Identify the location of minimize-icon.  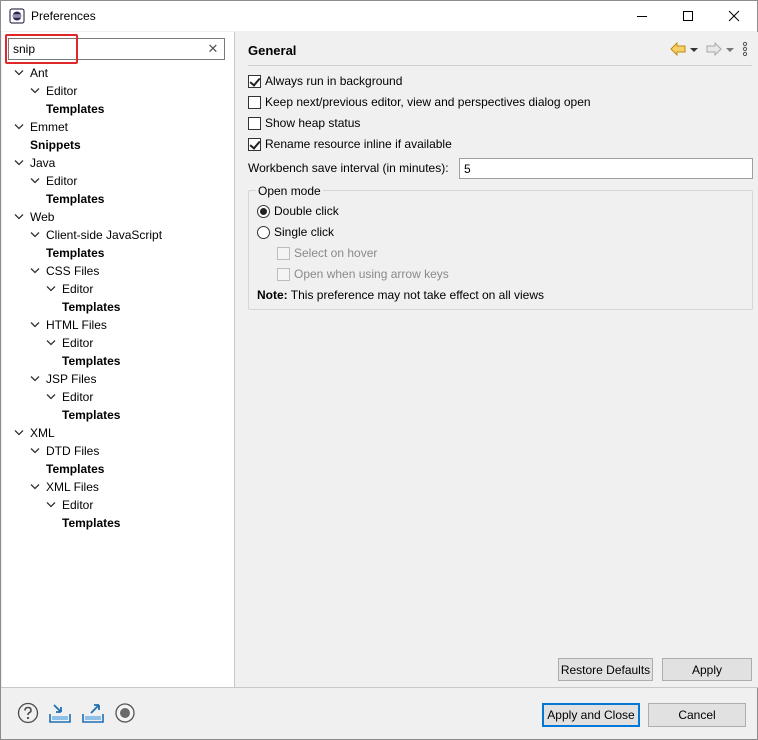
(642, 16).